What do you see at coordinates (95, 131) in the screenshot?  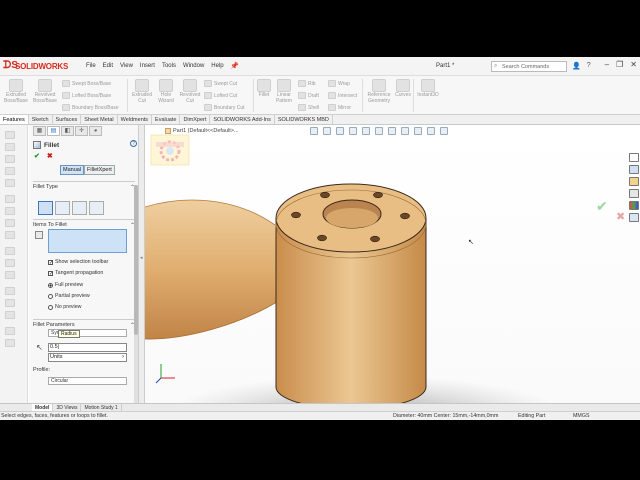 I see `display-manager-tab-icon: ◕` at bounding box center [95, 131].